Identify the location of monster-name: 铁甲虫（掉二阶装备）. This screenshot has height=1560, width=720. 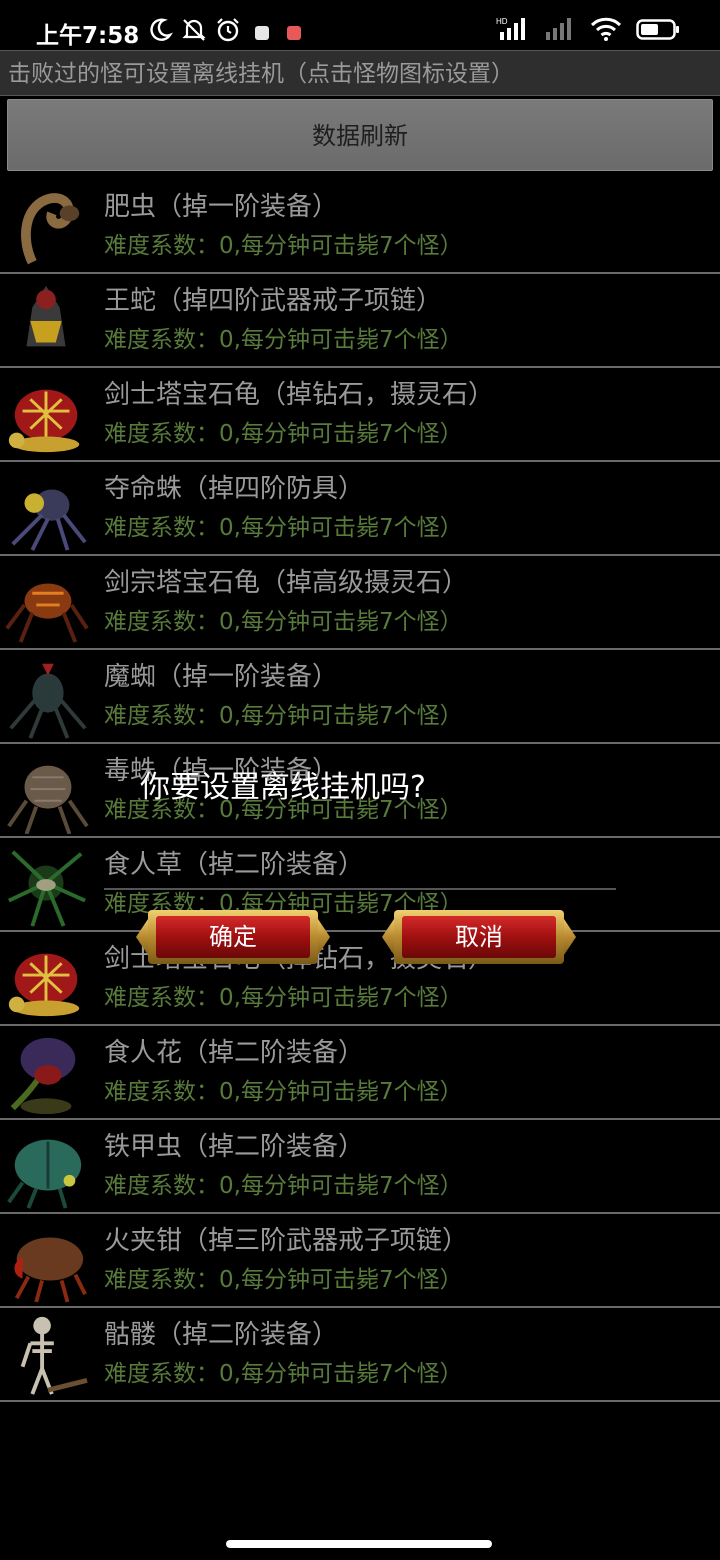
(234, 1147).